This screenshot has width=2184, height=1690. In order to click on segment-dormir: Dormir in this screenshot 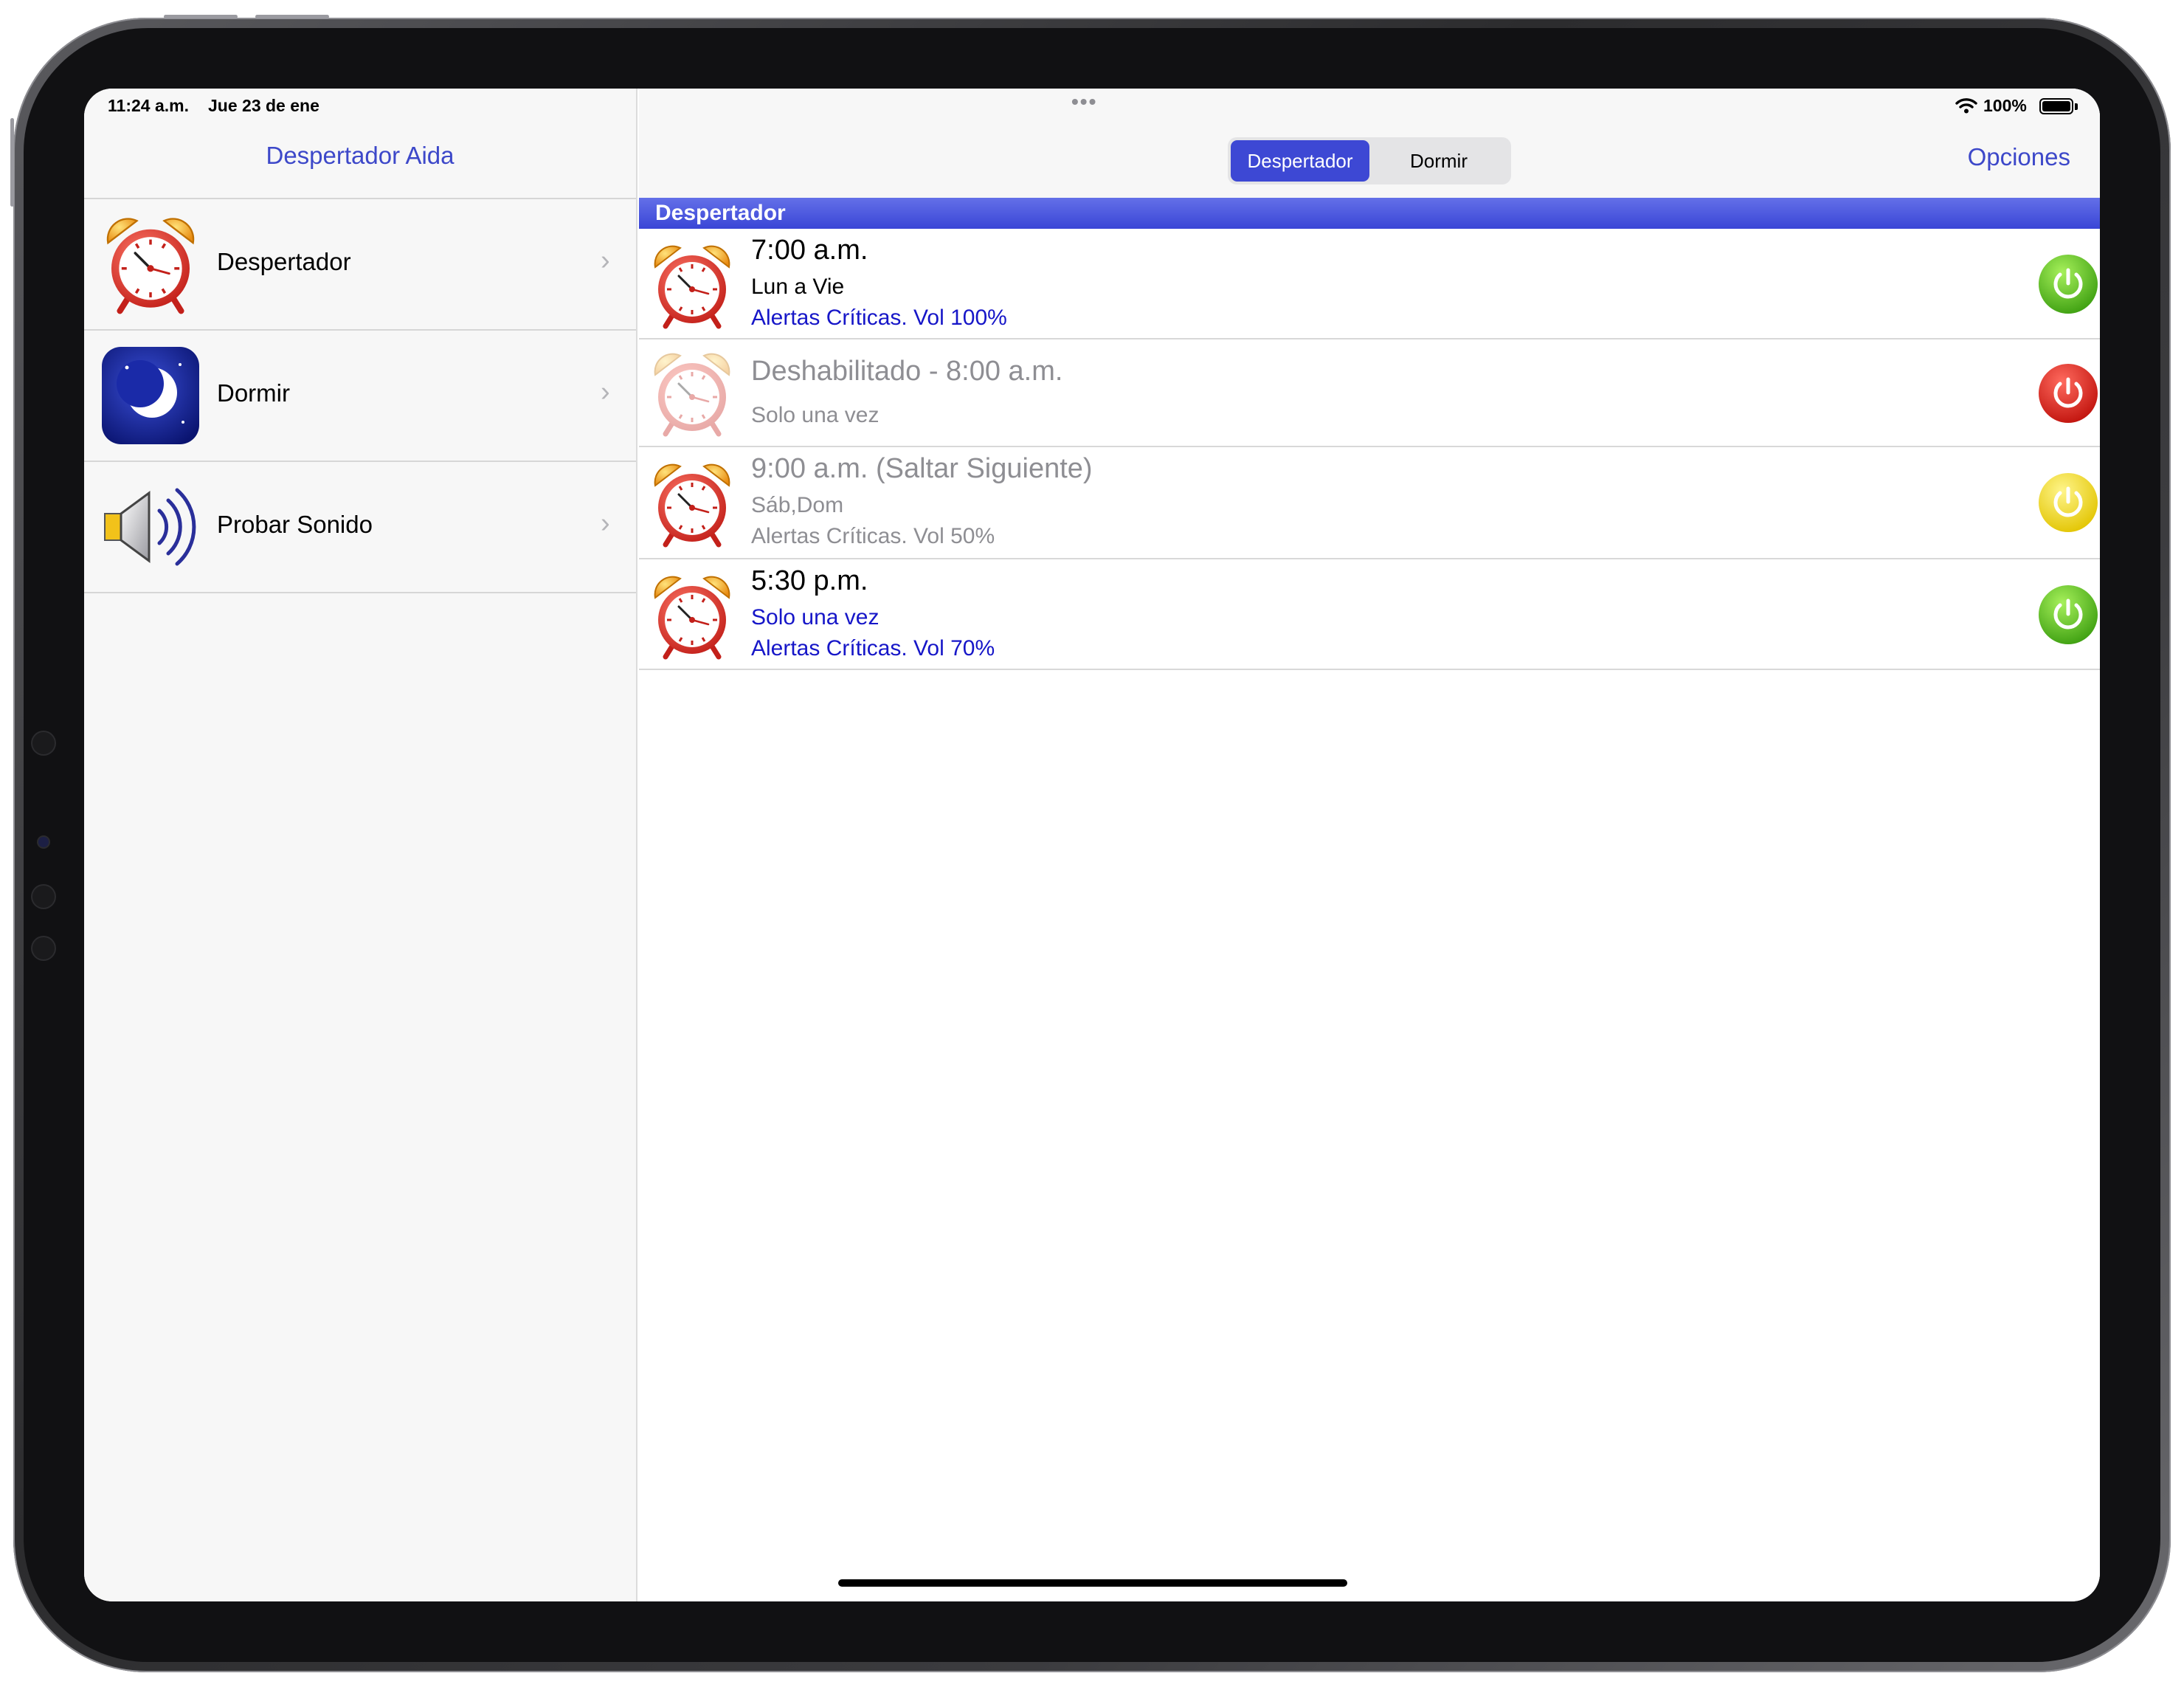, I will do `click(1439, 161)`.